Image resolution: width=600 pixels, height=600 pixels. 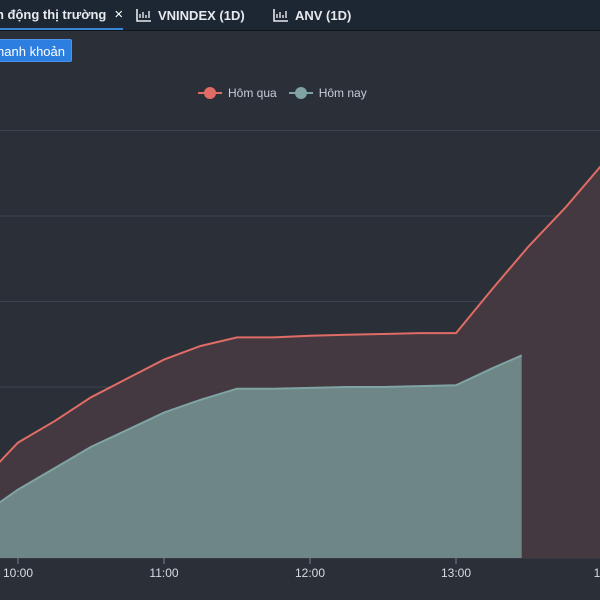 I want to click on x-tick-label: 10:00, so click(x=18, y=573).